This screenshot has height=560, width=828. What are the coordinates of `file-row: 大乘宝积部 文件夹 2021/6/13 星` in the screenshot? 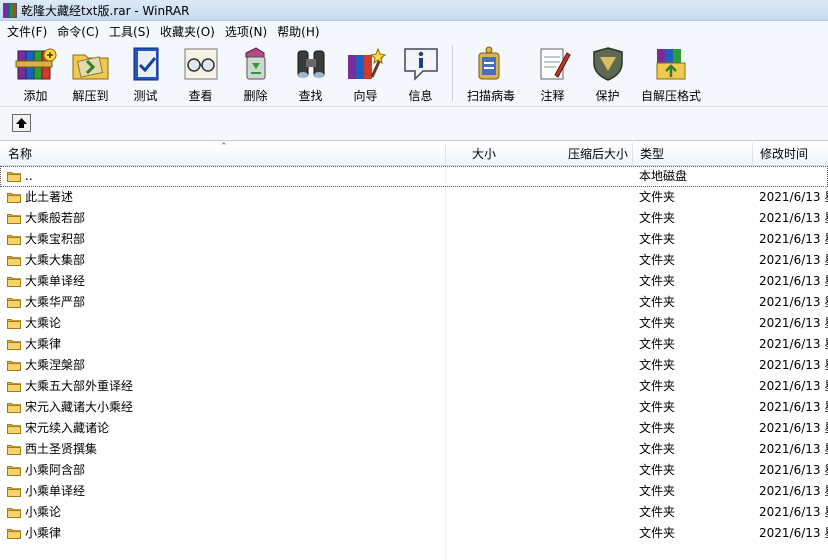 It's located at (414, 239).